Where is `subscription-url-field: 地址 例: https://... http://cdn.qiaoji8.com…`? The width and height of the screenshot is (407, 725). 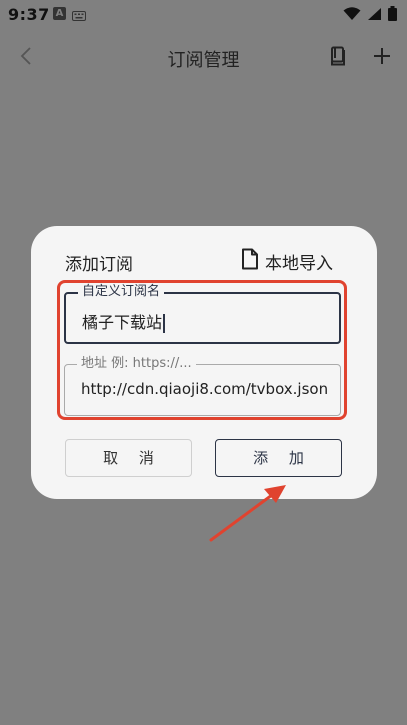 subscription-url-field: 地址 例: https://... http://cdn.qiaoji8.com… is located at coordinates (202, 386).